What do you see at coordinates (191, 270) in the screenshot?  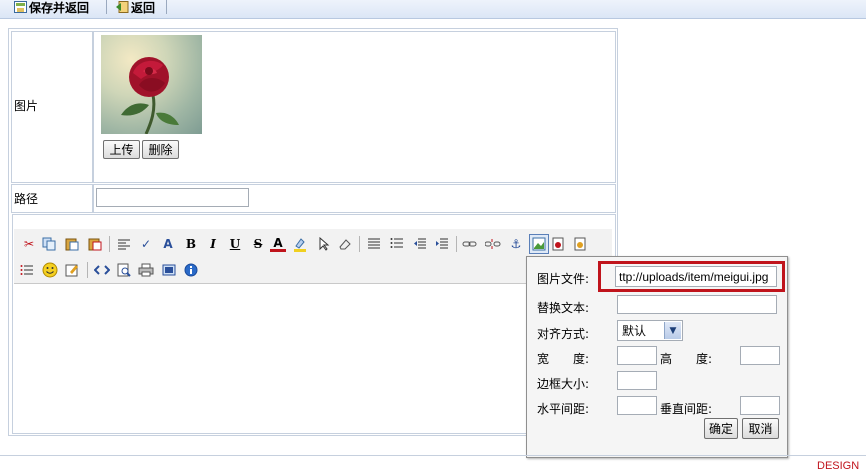 I see `about-icon` at bounding box center [191, 270].